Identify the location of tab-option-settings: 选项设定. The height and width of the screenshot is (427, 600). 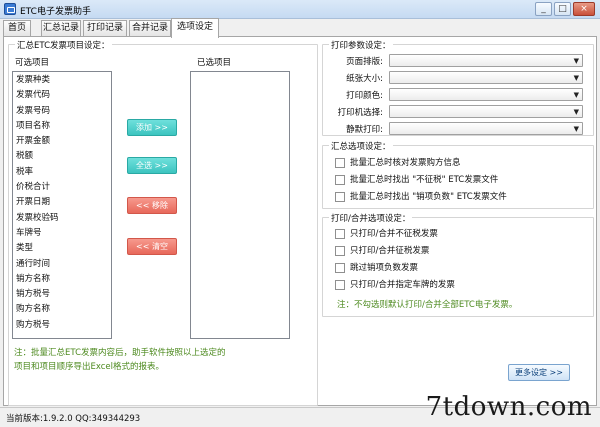
(195, 28).